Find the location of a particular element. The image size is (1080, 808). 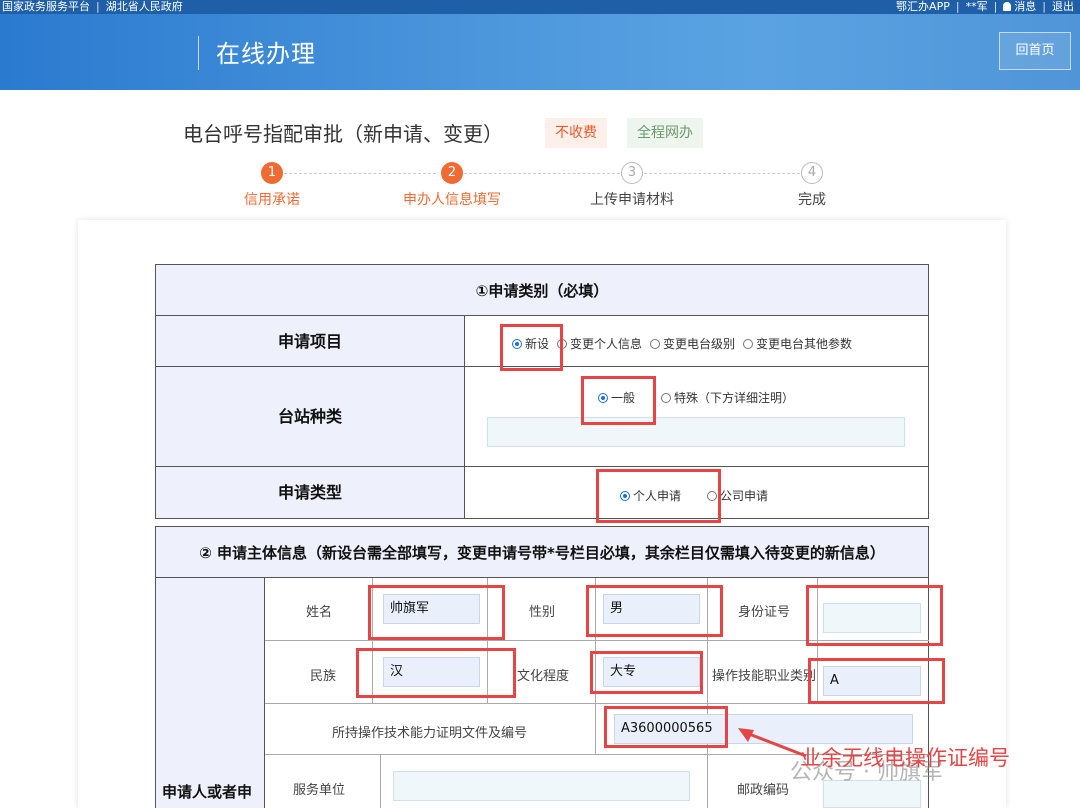

online-badge: 全程网办 is located at coordinates (665, 133).